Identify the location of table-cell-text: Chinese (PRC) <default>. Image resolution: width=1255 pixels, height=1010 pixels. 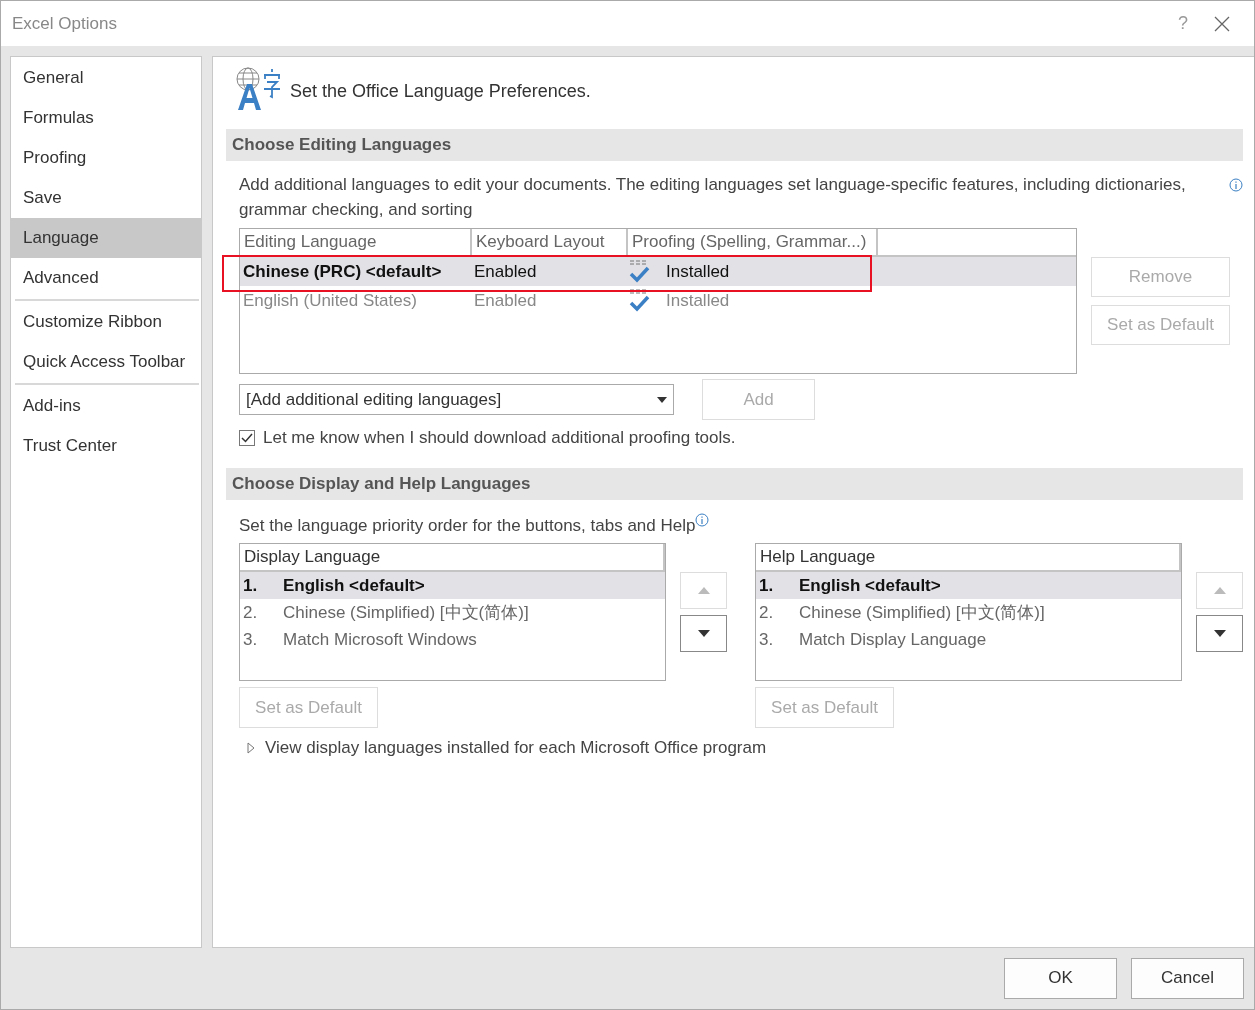
(342, 271).